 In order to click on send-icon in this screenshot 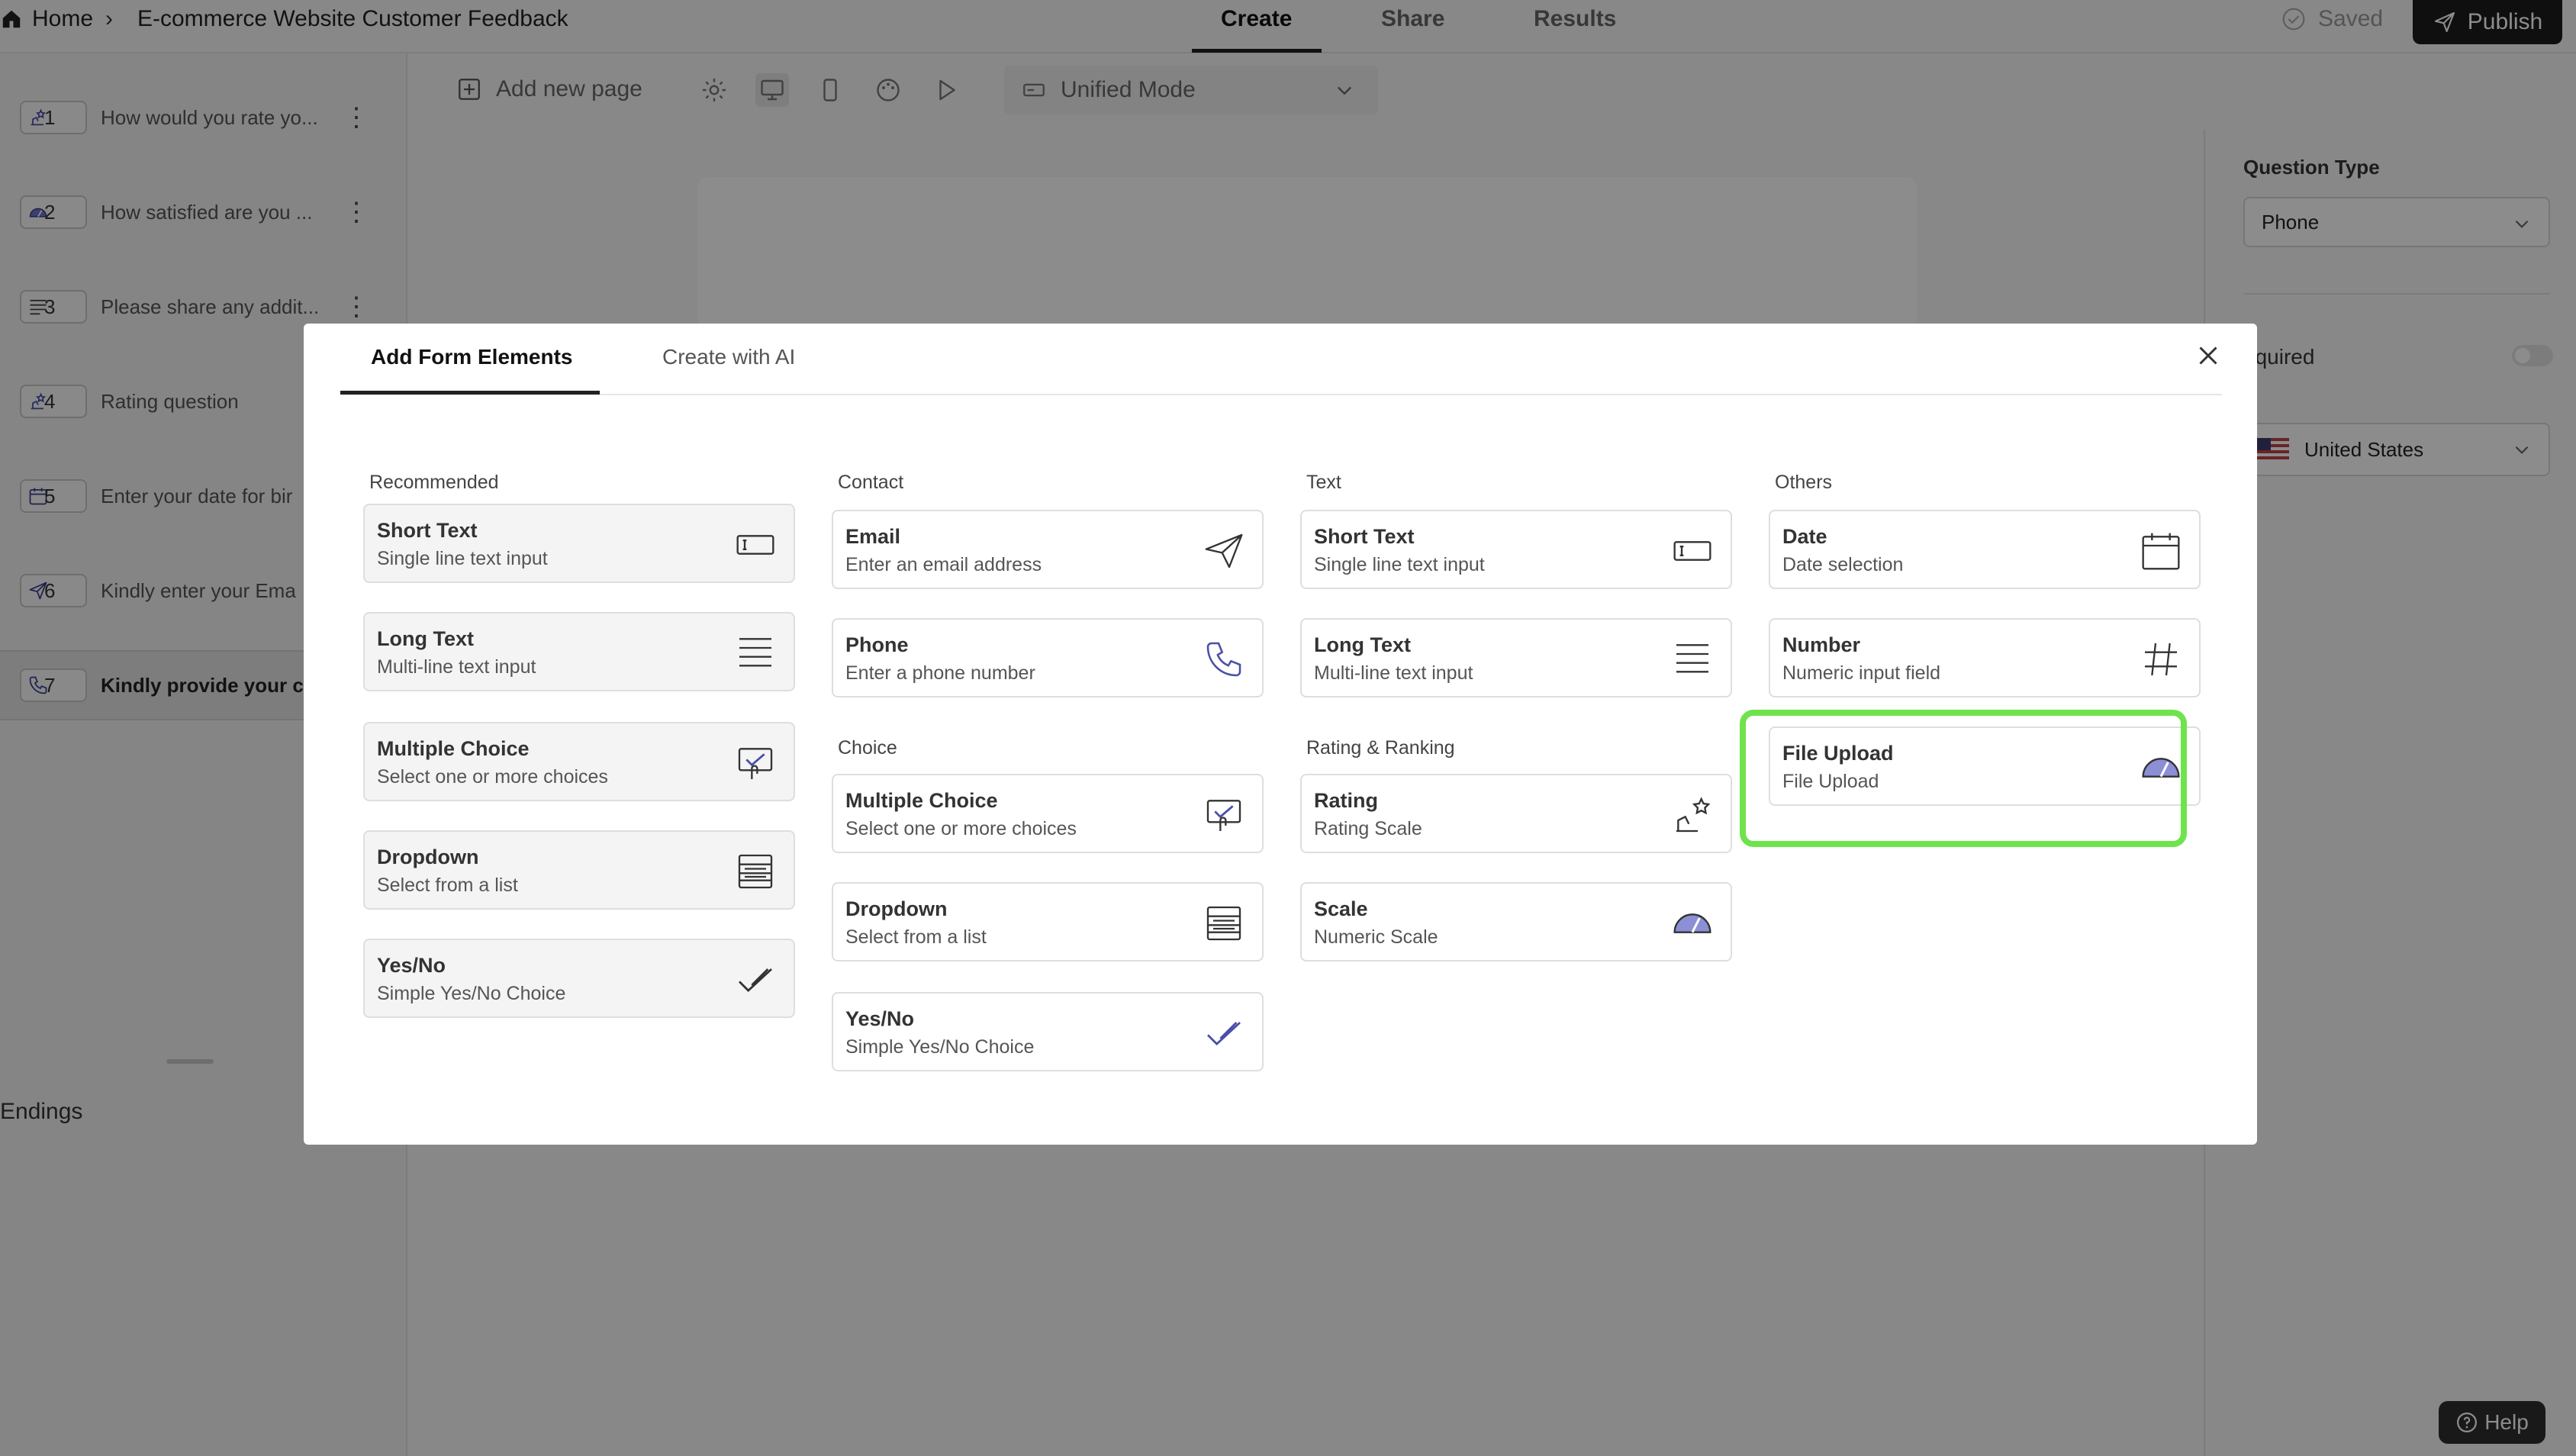, I will do `click(1224, 551)`.